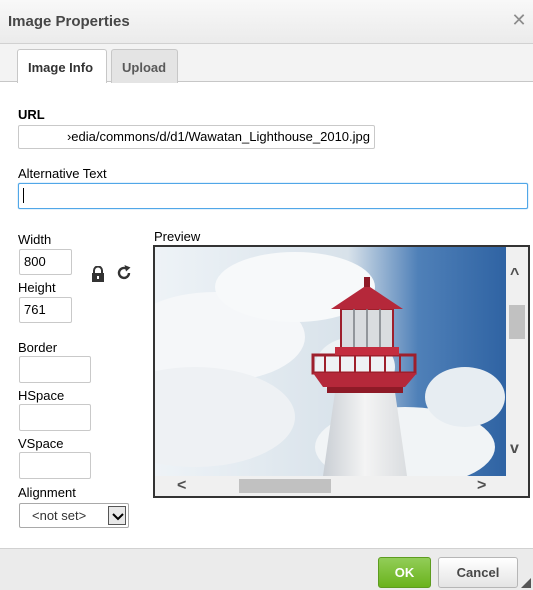 The width and height of the screenshot is (533, 590). Describe the element at coordinates (98, 274) in the screenshot. I see `lock-icon` at that location.